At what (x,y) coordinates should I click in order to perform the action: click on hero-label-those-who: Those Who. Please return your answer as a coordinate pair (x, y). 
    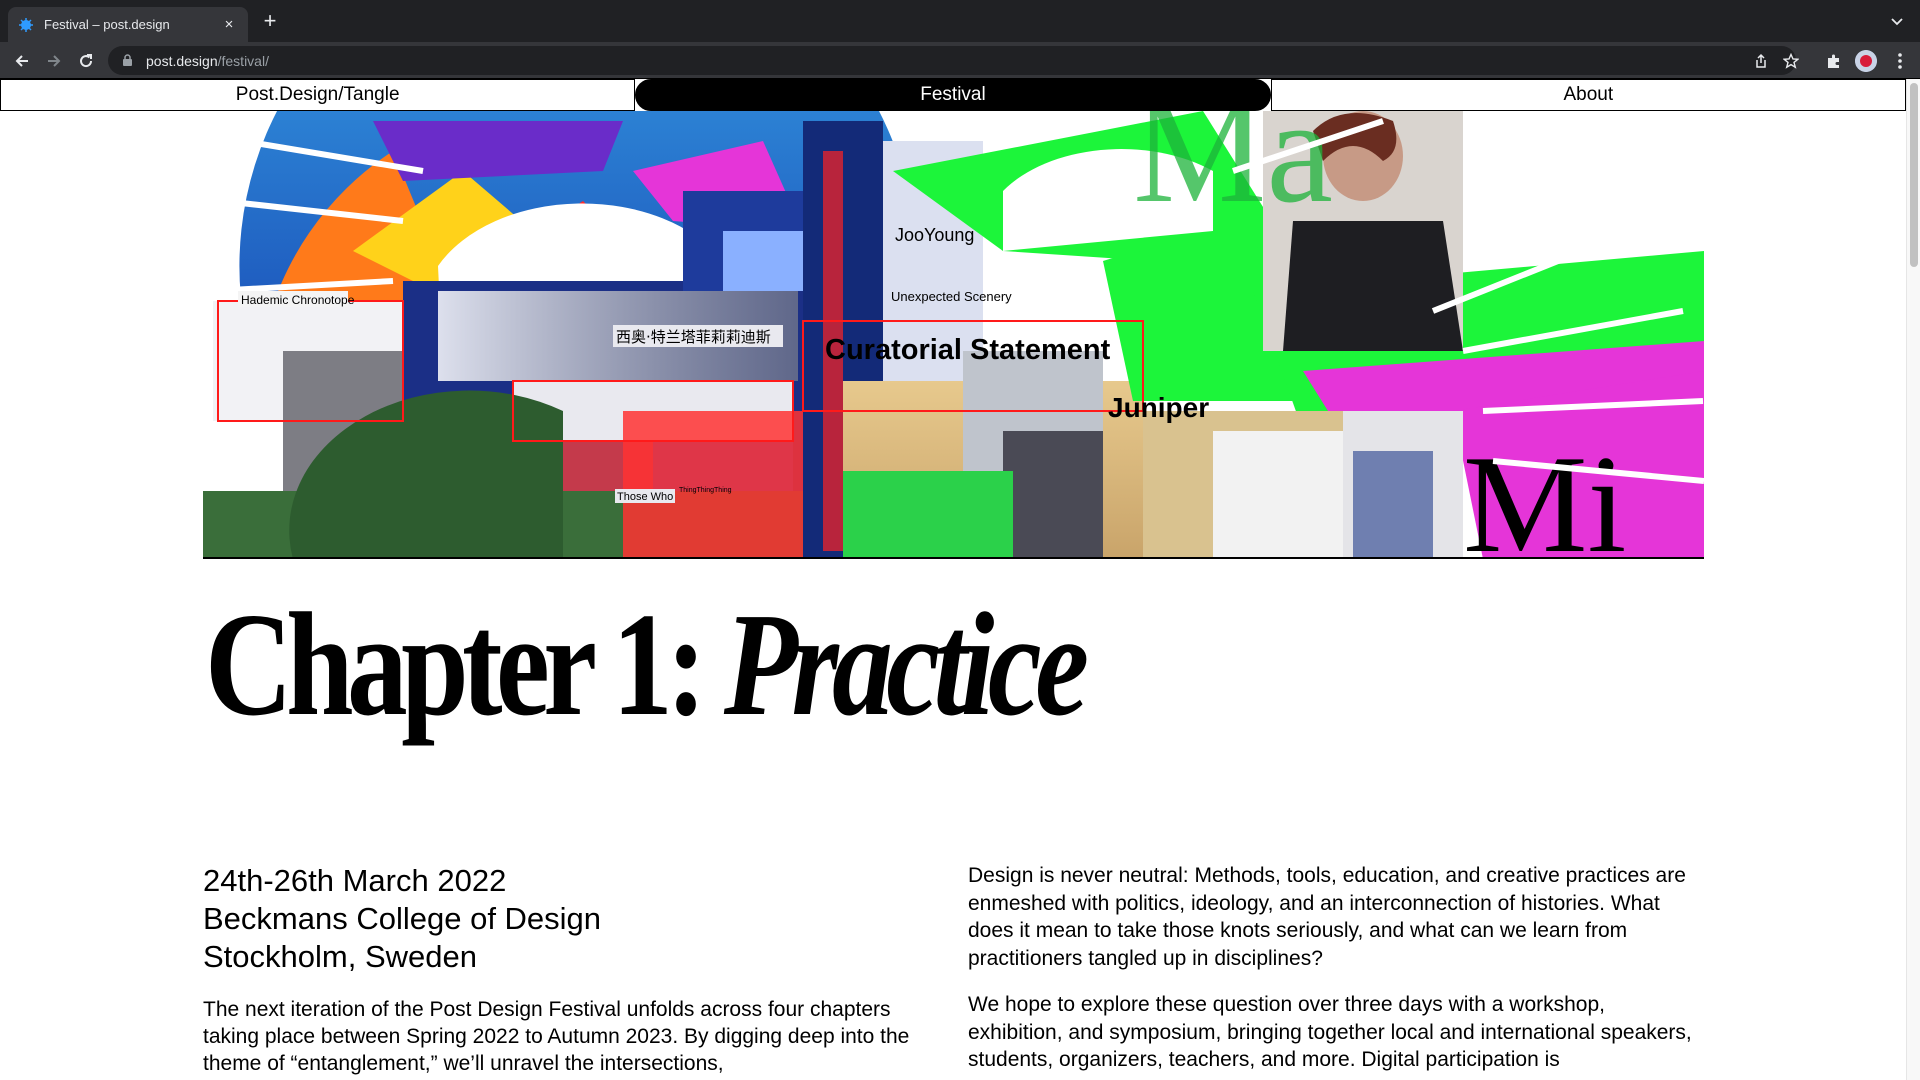
    Looking at the image, I should click on (645, 497).